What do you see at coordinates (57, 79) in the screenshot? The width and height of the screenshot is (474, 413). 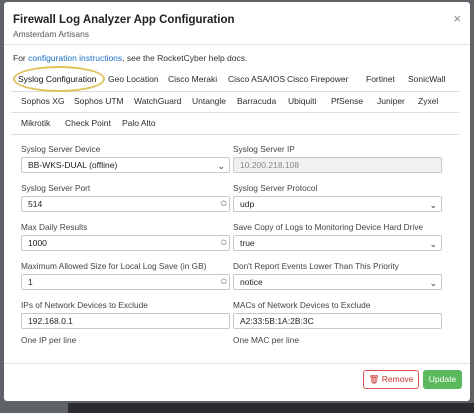 I see `tab-syslog-configuration: Syslog Configuration` at bounding box center [57, 79].